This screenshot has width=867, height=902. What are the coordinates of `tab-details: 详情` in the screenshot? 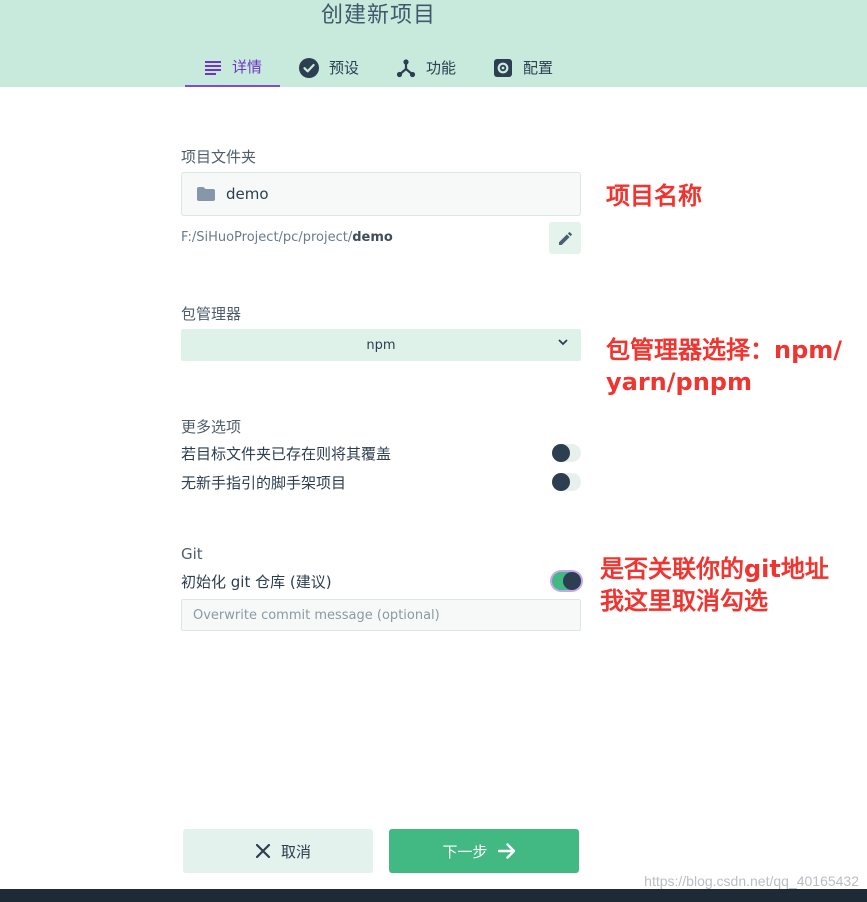 It's located at (233, 67).